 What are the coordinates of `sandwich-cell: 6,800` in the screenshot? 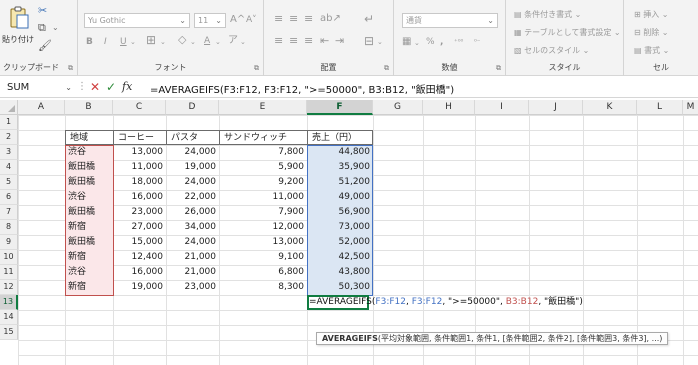 It's located at (263, 272).